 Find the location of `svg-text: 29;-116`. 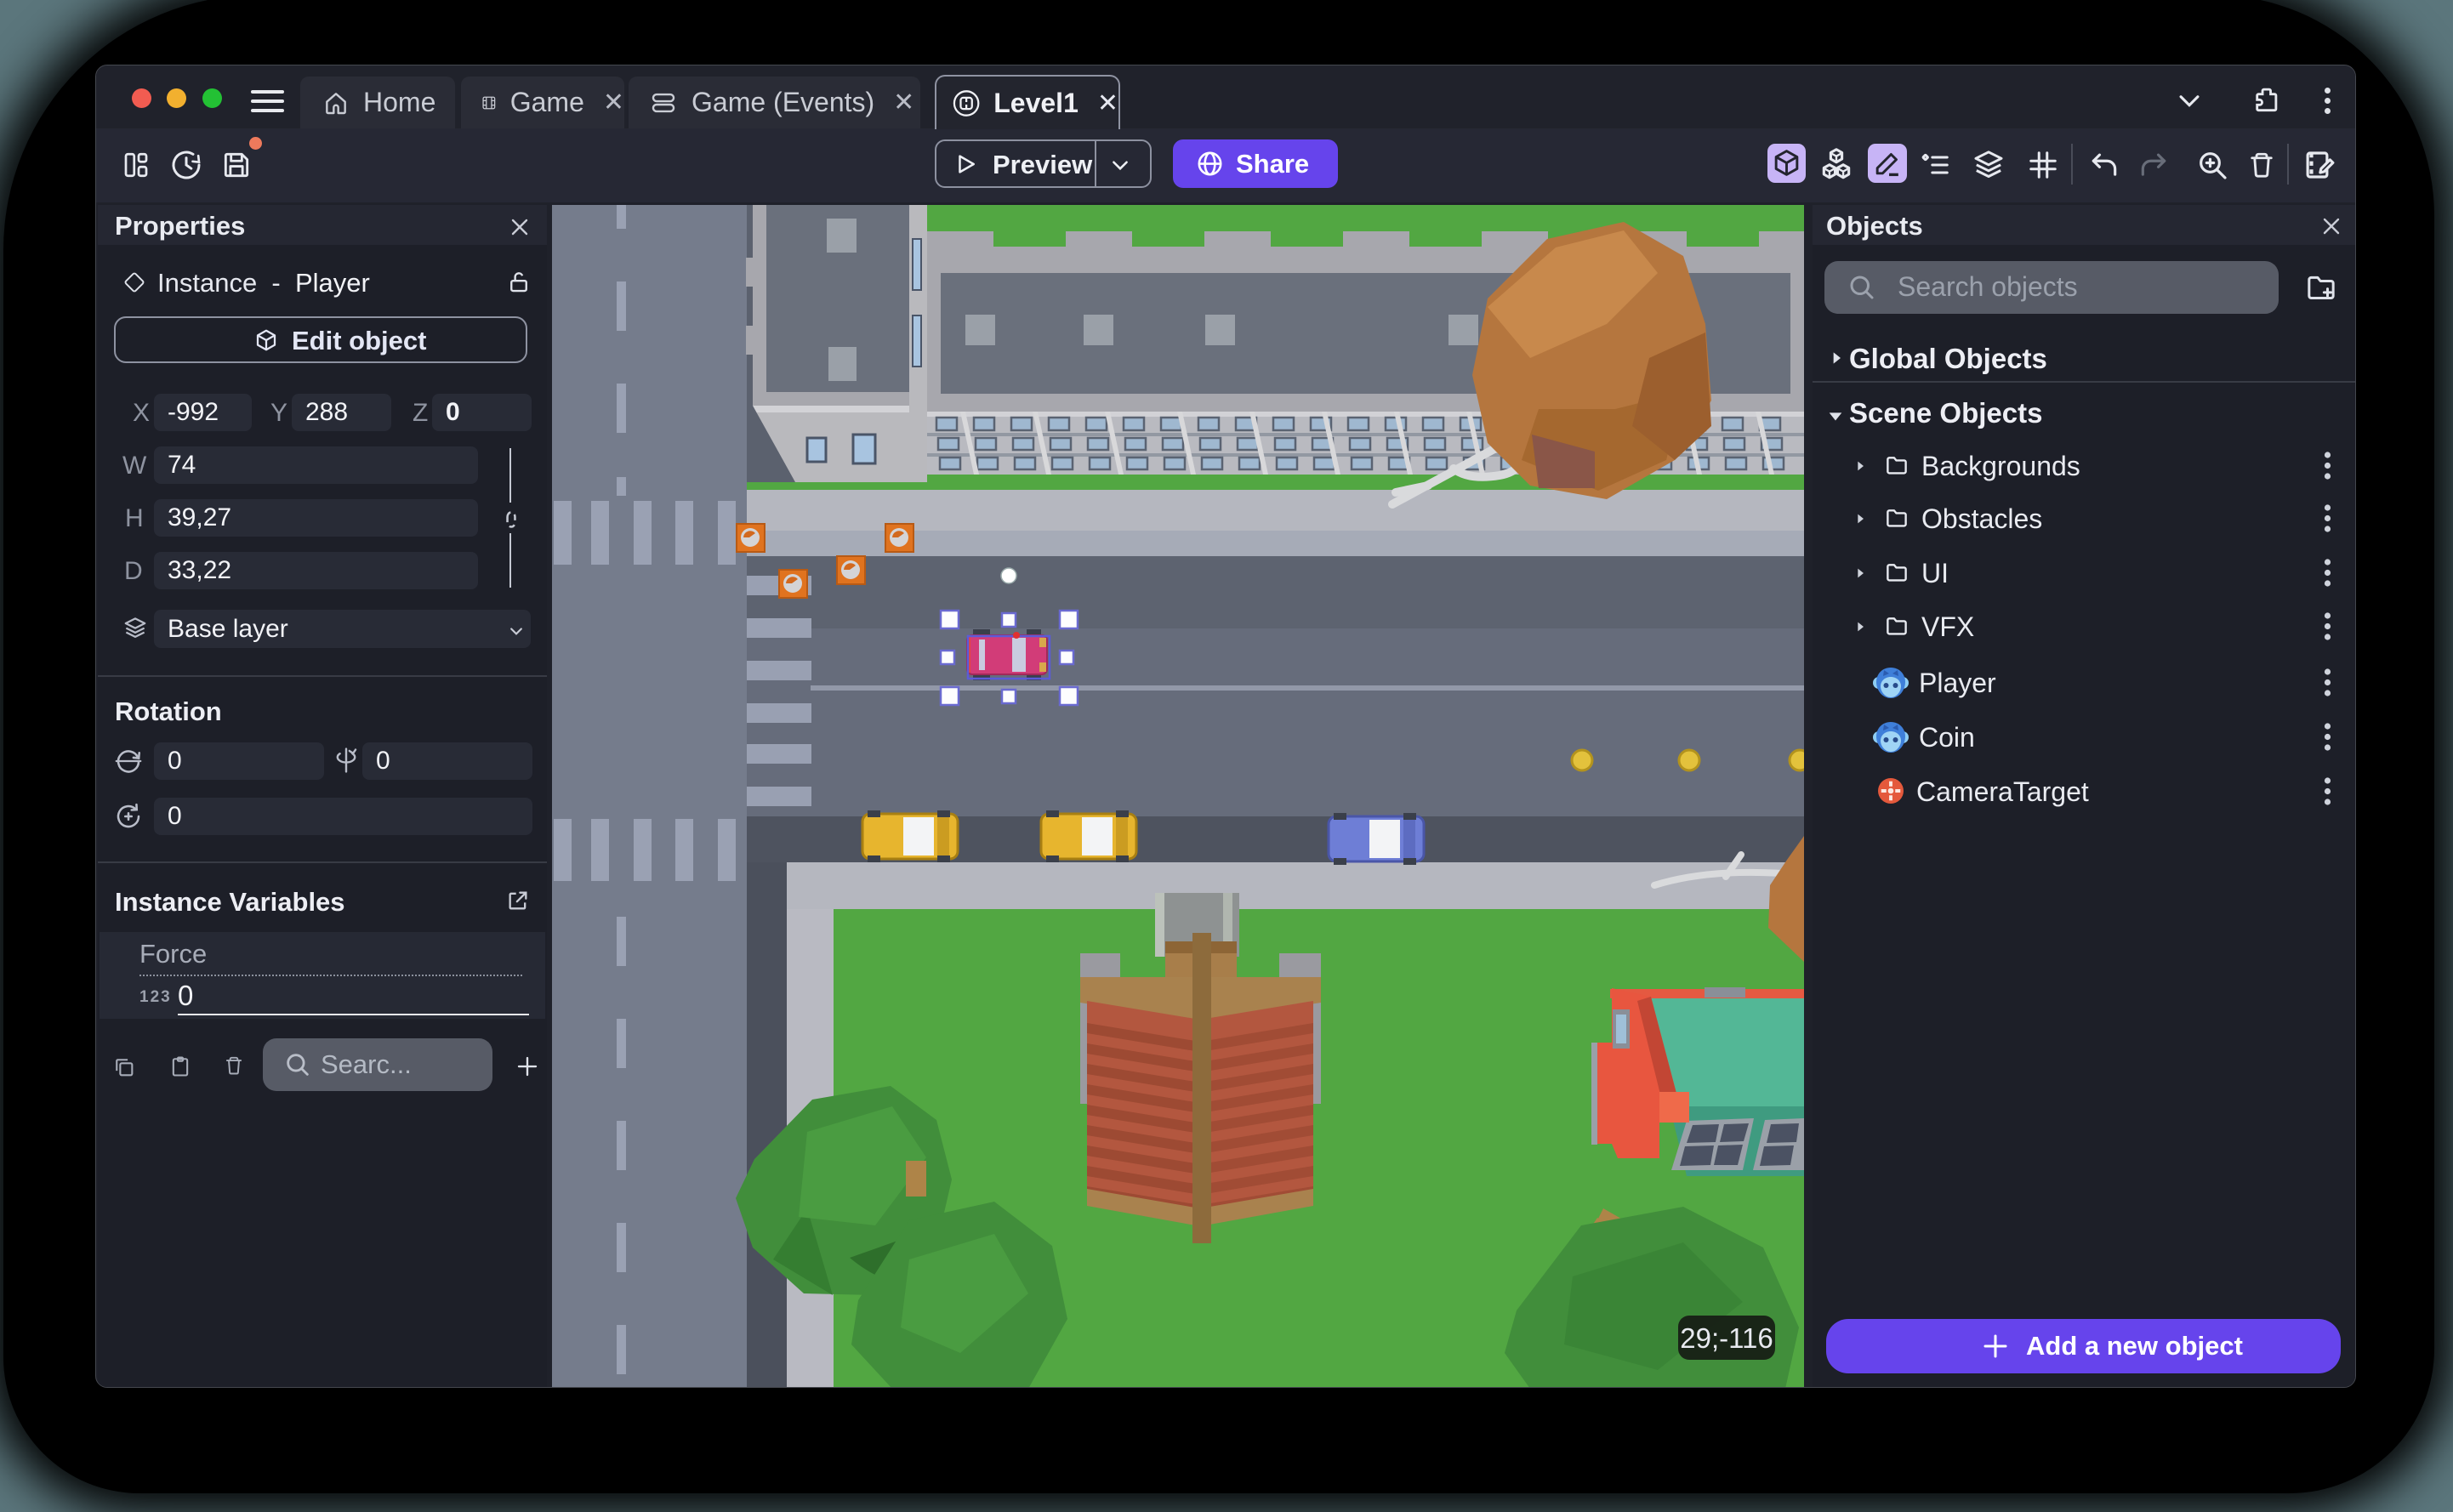

svg-text: 29;-116 is located at coordinates (1726, 1338).